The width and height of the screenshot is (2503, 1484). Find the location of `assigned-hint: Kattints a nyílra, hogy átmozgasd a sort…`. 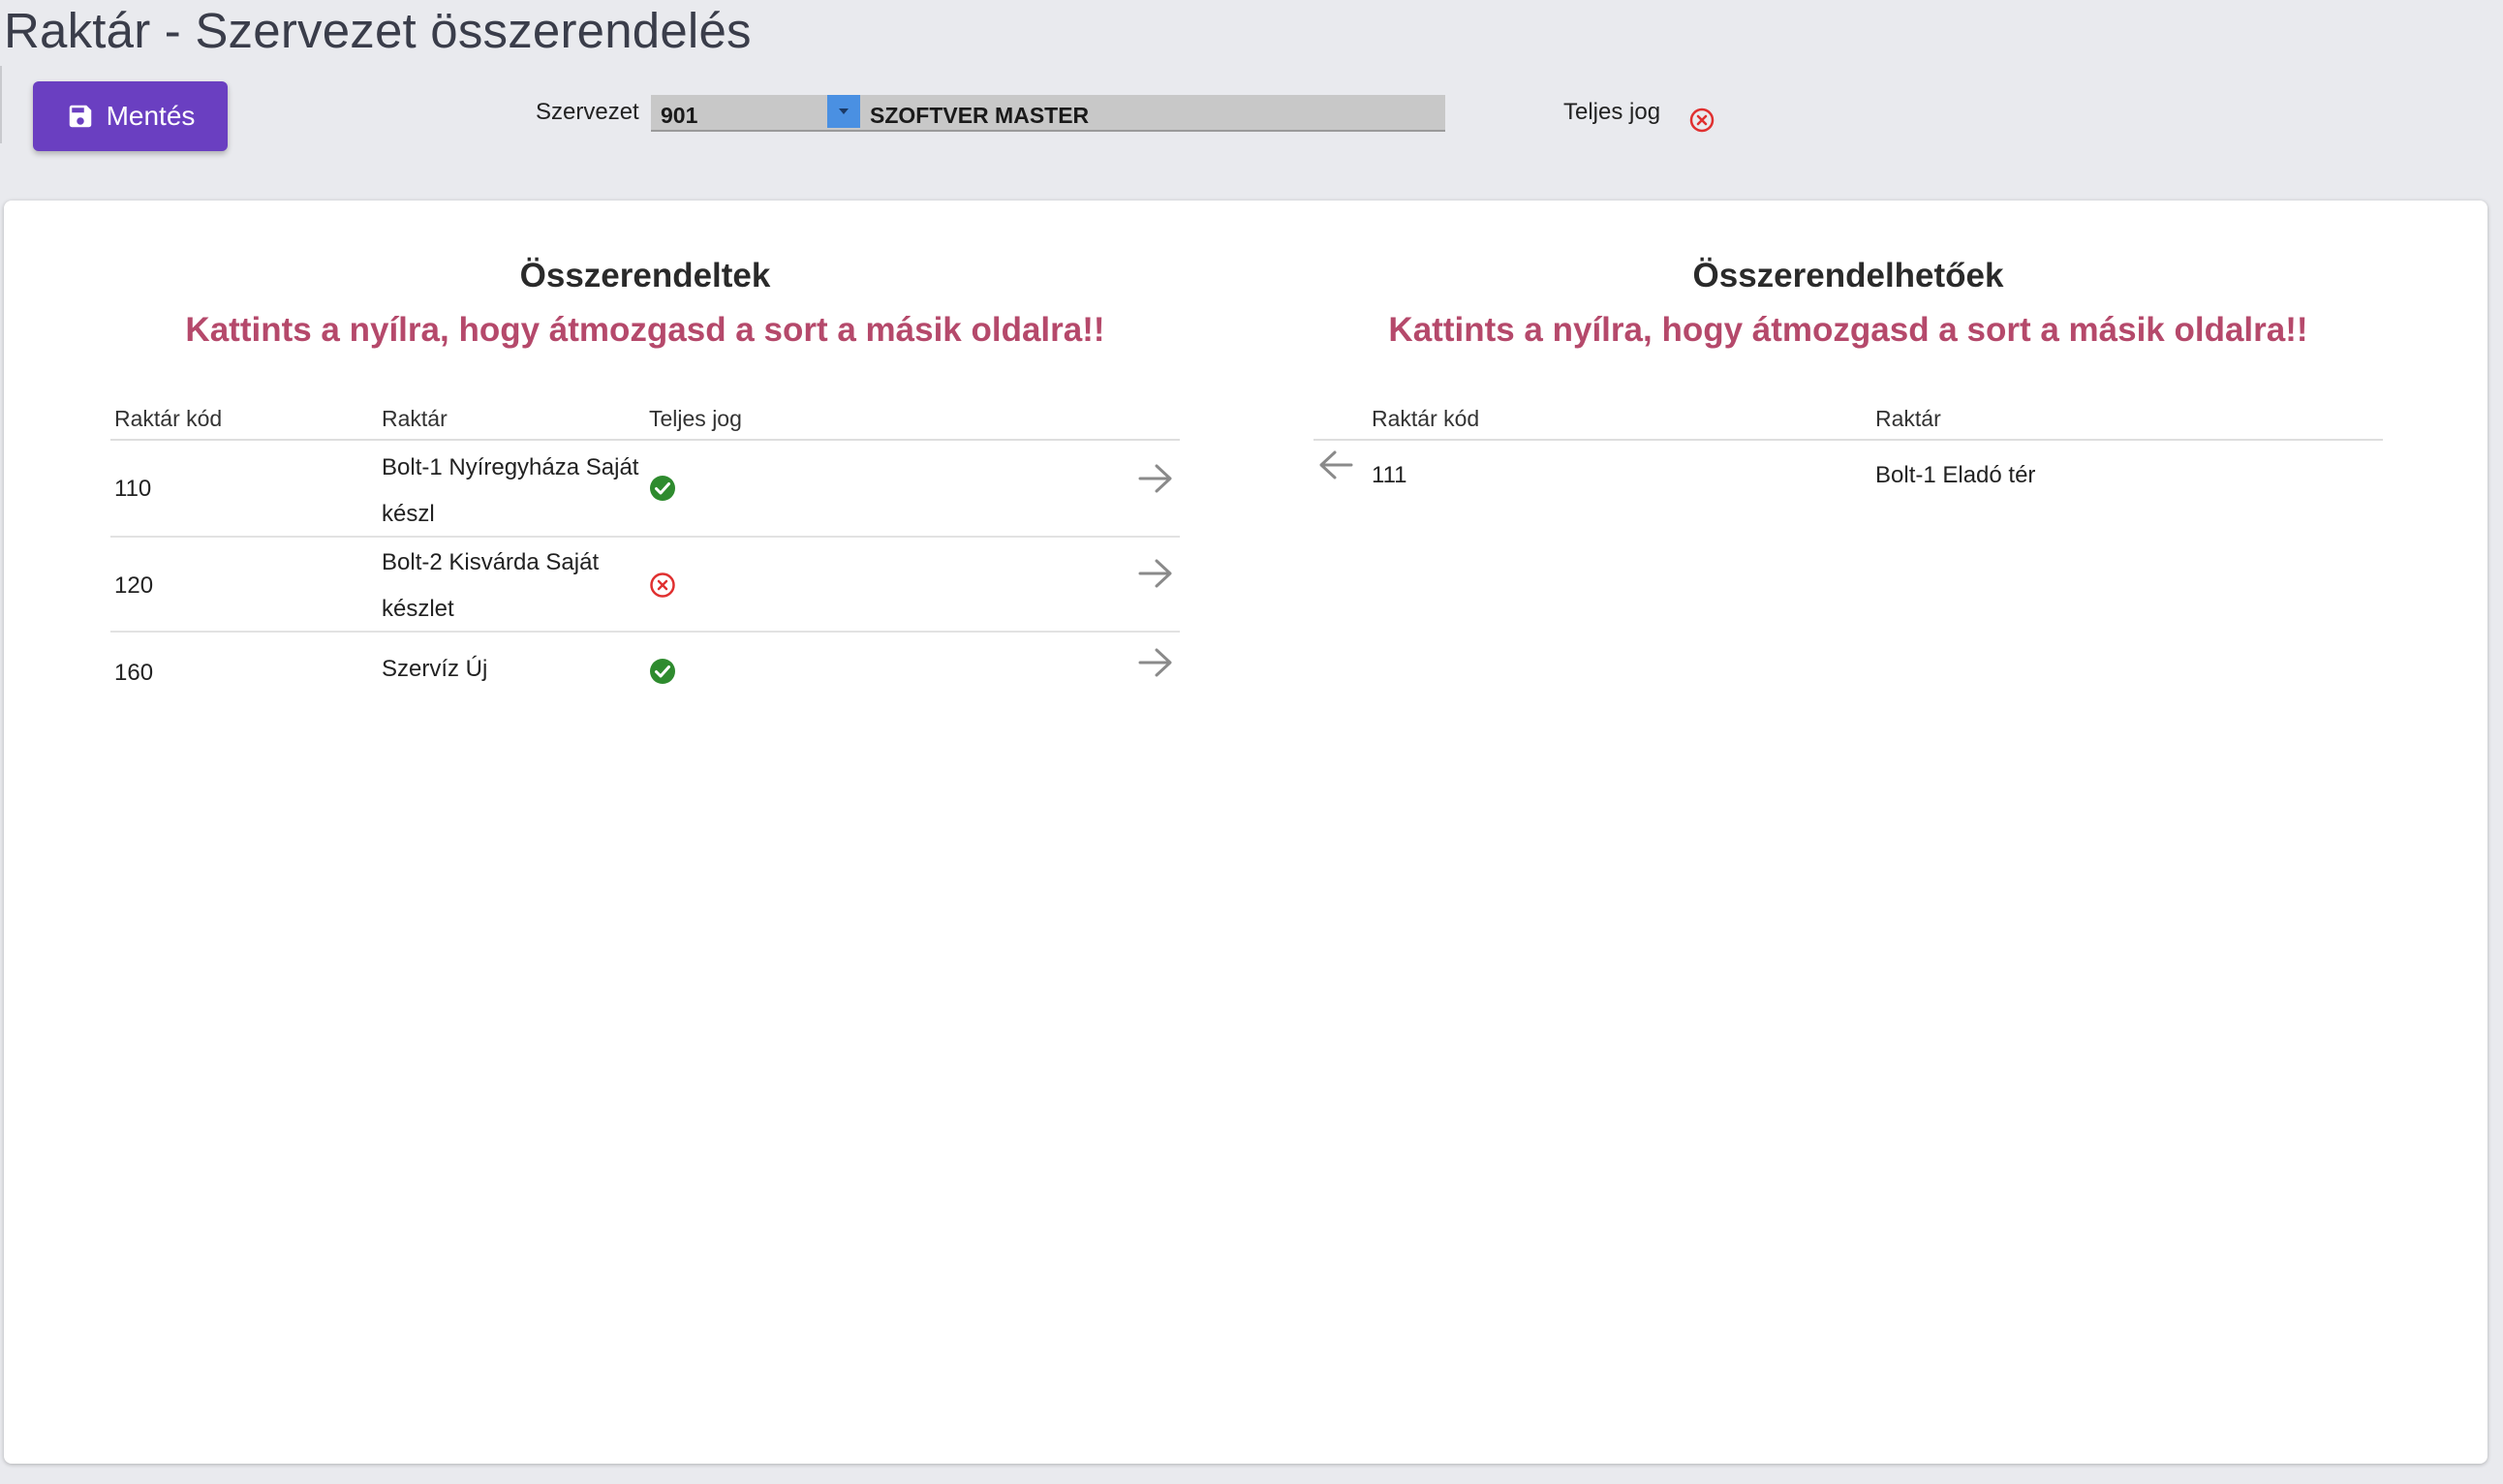

assigned-hint: Kattints a nyílra, hogy átmozgasd a sort… is located at coordinates (645, 330).